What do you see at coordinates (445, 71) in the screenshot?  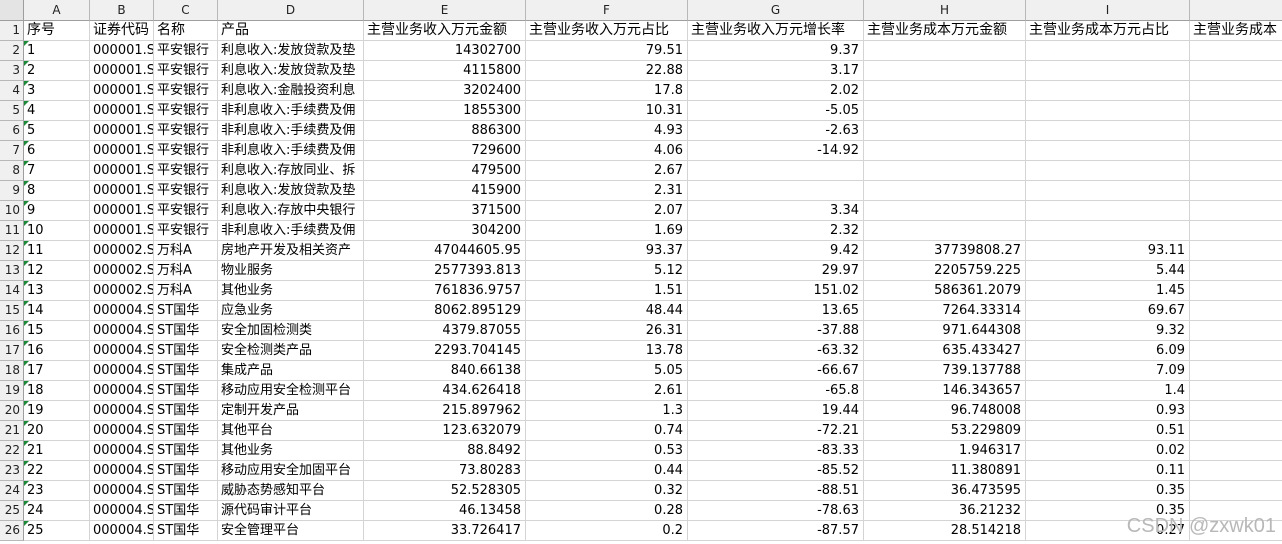 I see `table-cell: 4115800` at bounding box center [445, 71].